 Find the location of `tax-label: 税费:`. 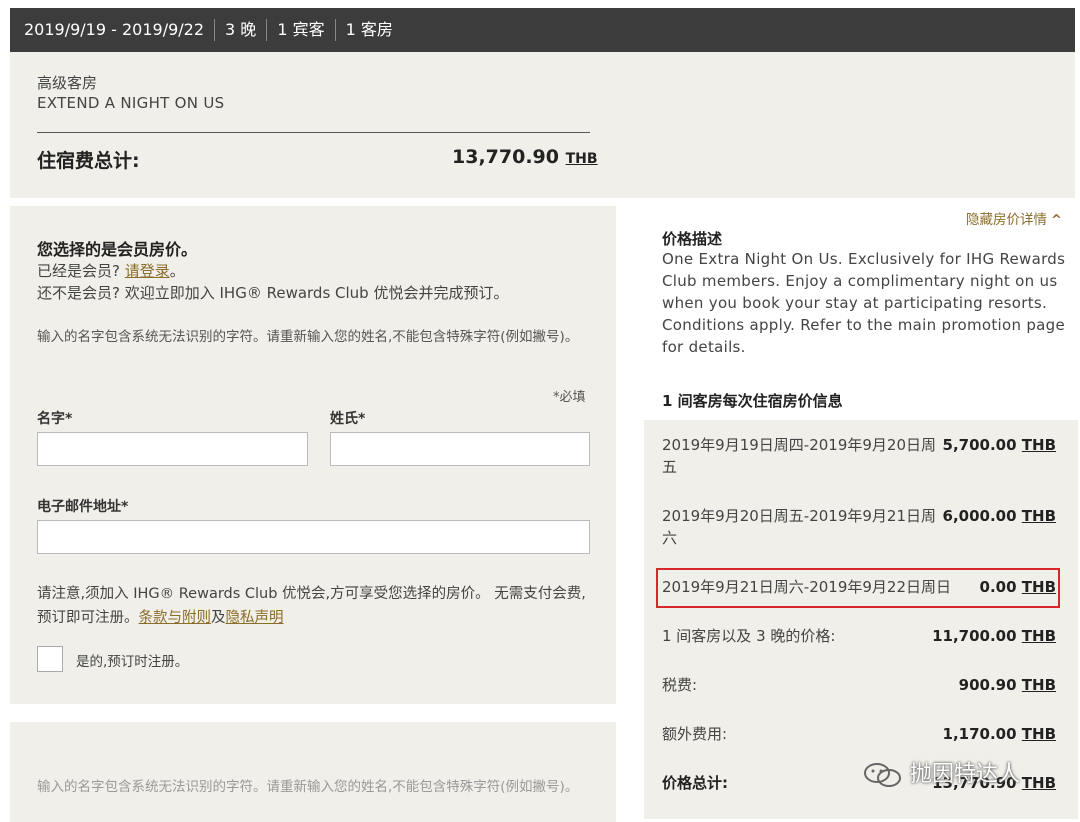

tax-label: 税费: is located at coordinates (680, 685).